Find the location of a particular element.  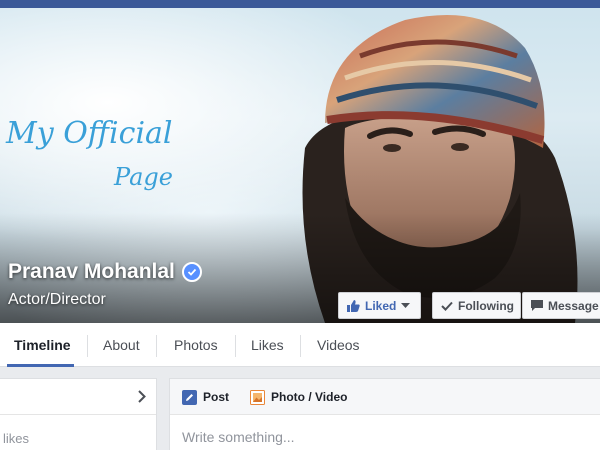

following-button: Following is located at coordinates (476, 305).